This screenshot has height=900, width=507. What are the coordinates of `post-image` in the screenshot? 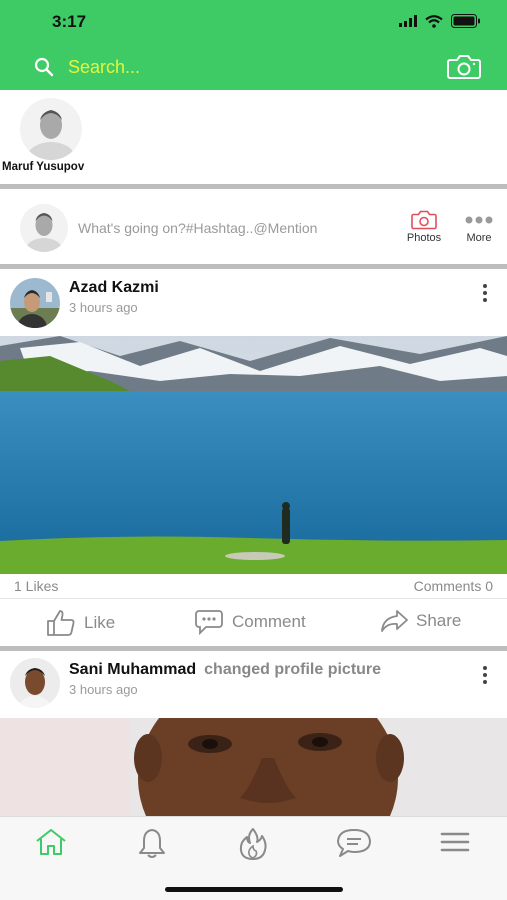 It's located at (253, 767).